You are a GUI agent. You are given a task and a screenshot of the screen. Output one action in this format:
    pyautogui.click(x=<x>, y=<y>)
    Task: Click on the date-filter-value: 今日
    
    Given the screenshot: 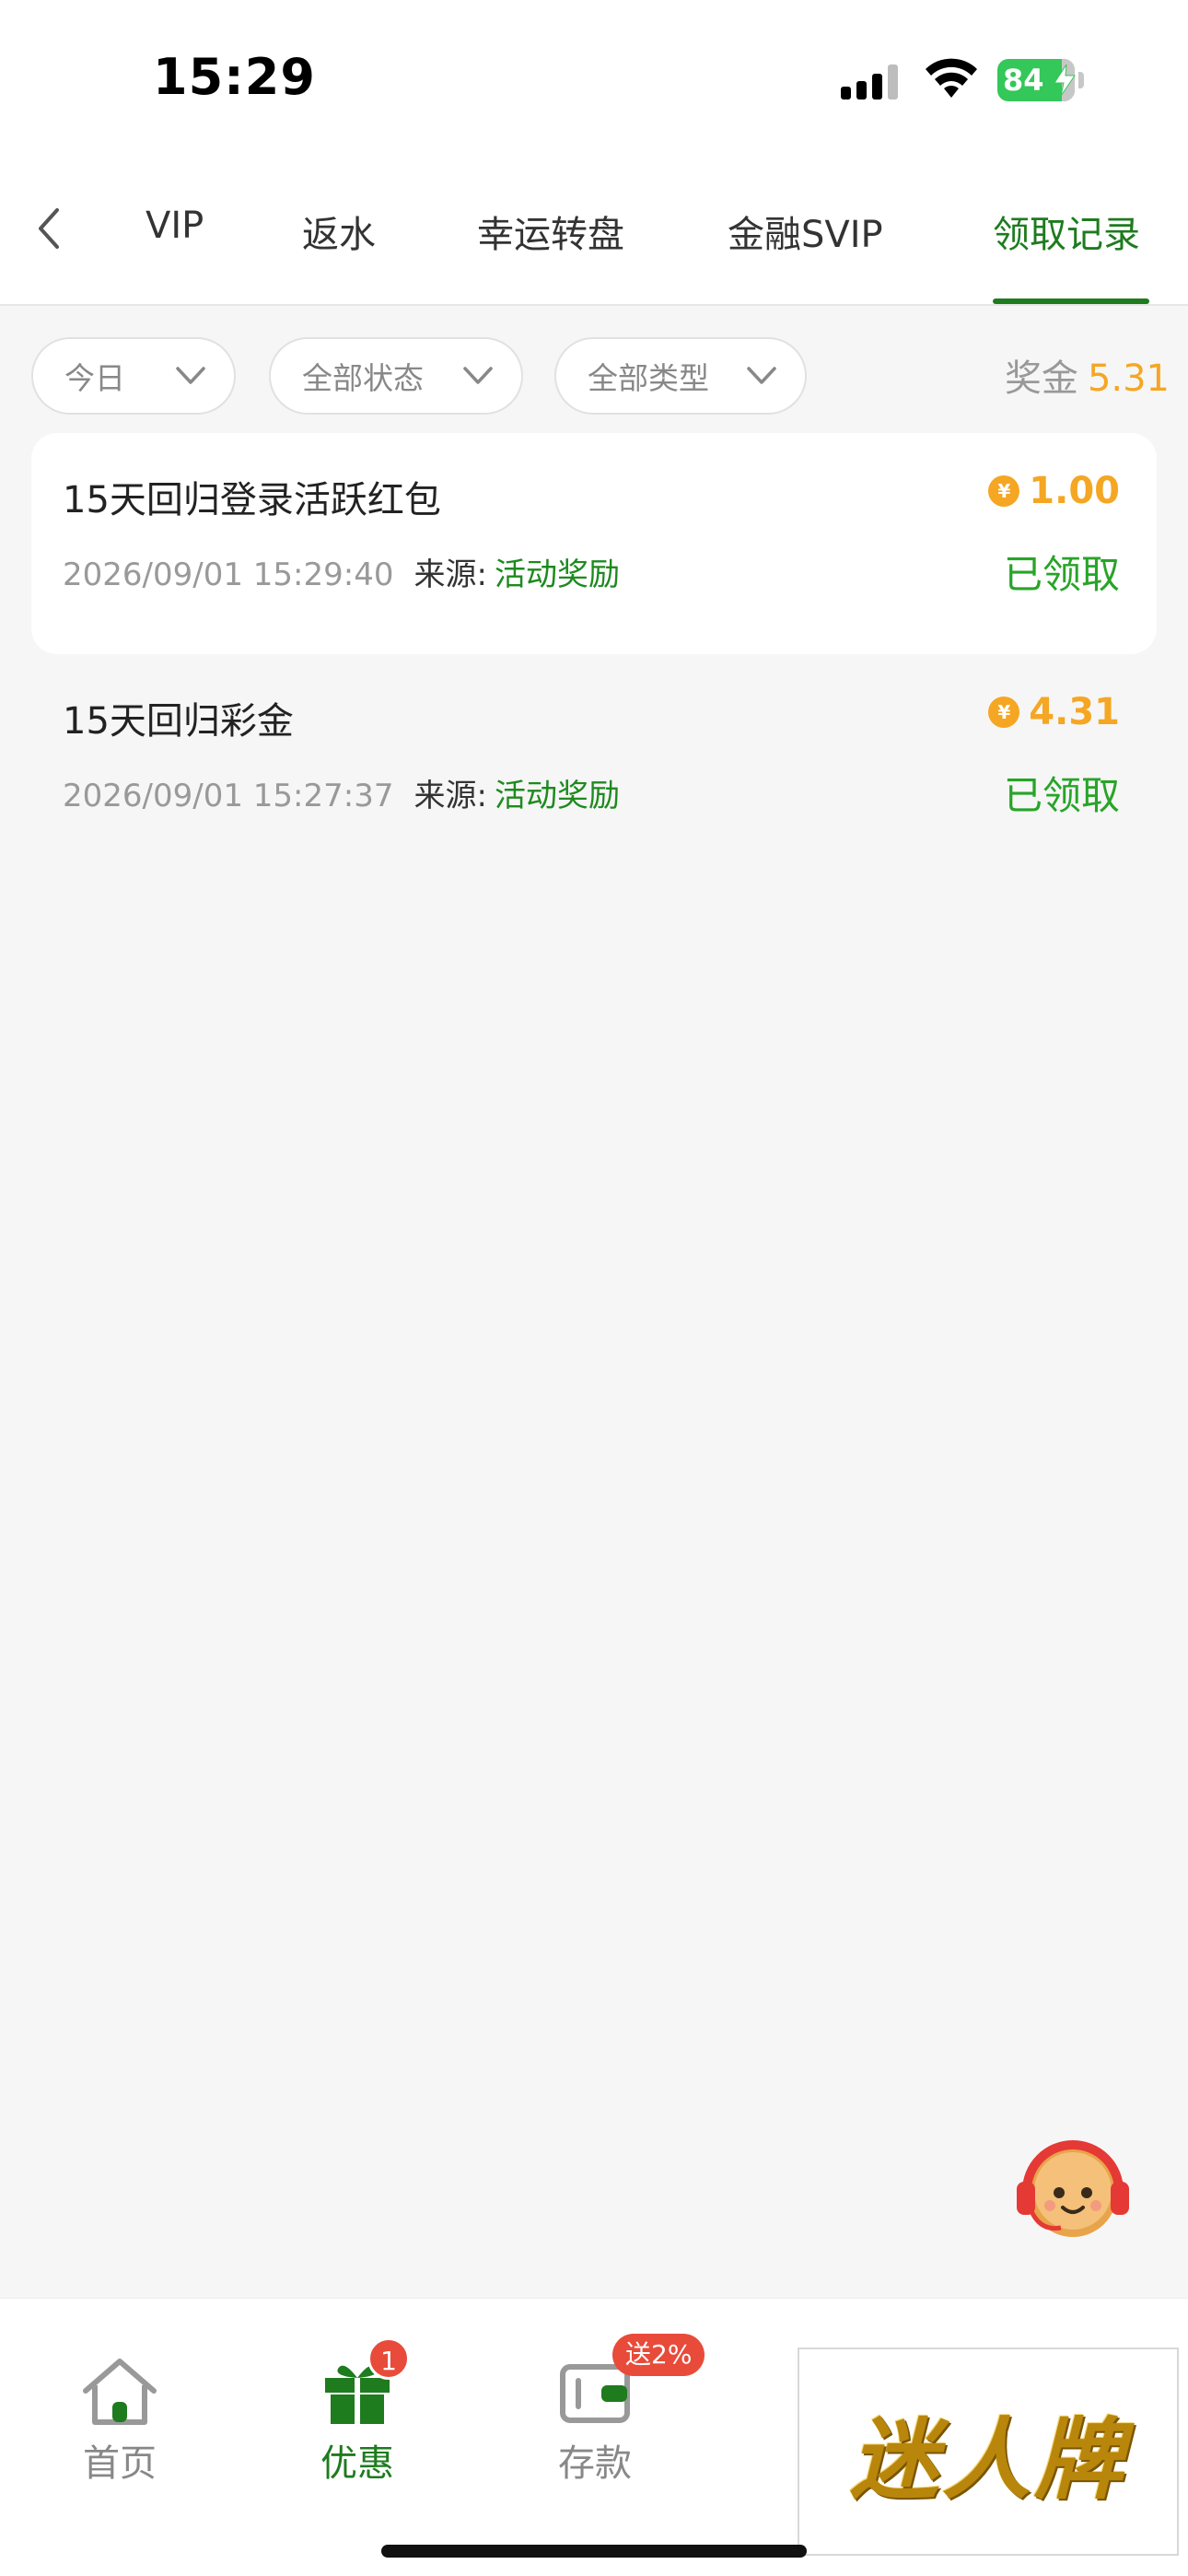 What is the action you would take?
    pyautogui.click(x=94, y=378)
    